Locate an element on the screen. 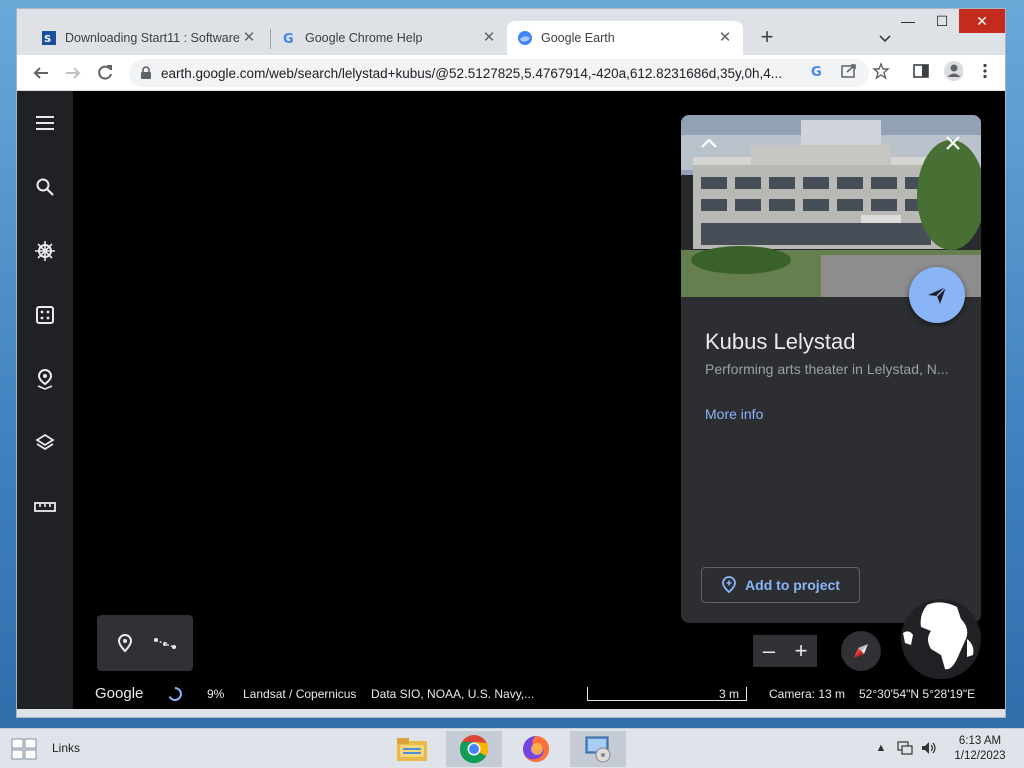 The image size is (1024, 768). share-icon is located at coordinates (849, 71).